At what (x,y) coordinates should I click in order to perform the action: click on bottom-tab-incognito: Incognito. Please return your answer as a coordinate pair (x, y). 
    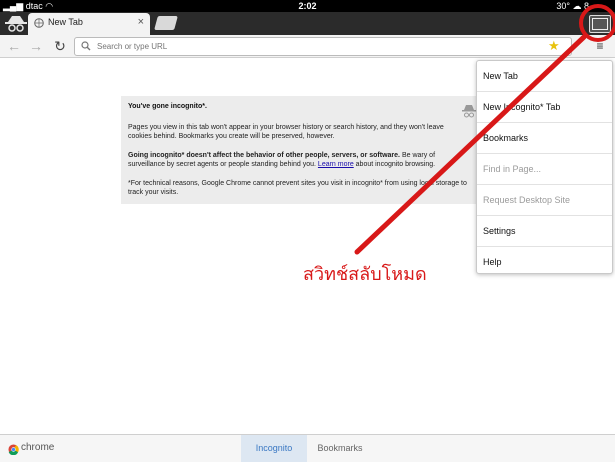
    Looking at the image, I should click on (274, 448).